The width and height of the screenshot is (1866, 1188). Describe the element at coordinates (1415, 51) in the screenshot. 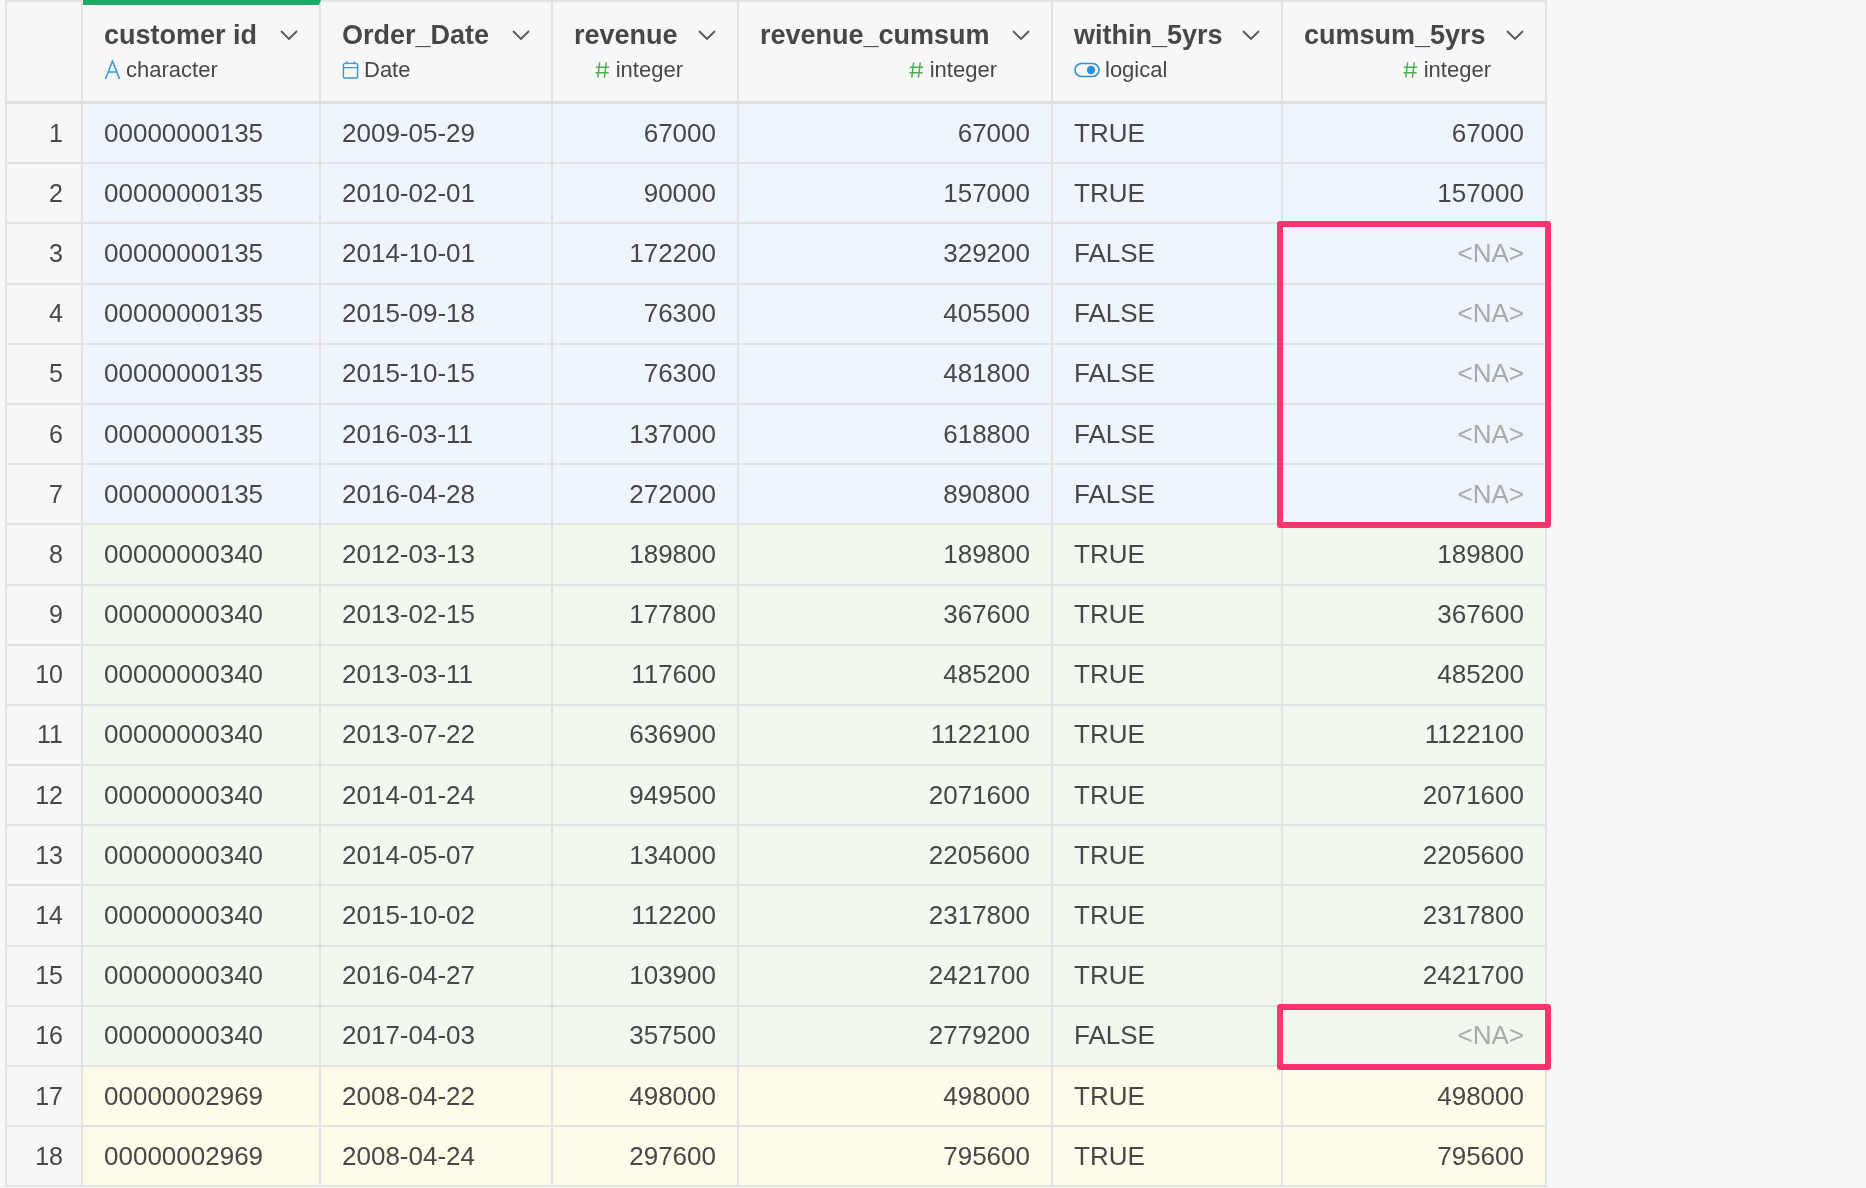

I see `column-header: cumsum_5yrs integer` at that location.